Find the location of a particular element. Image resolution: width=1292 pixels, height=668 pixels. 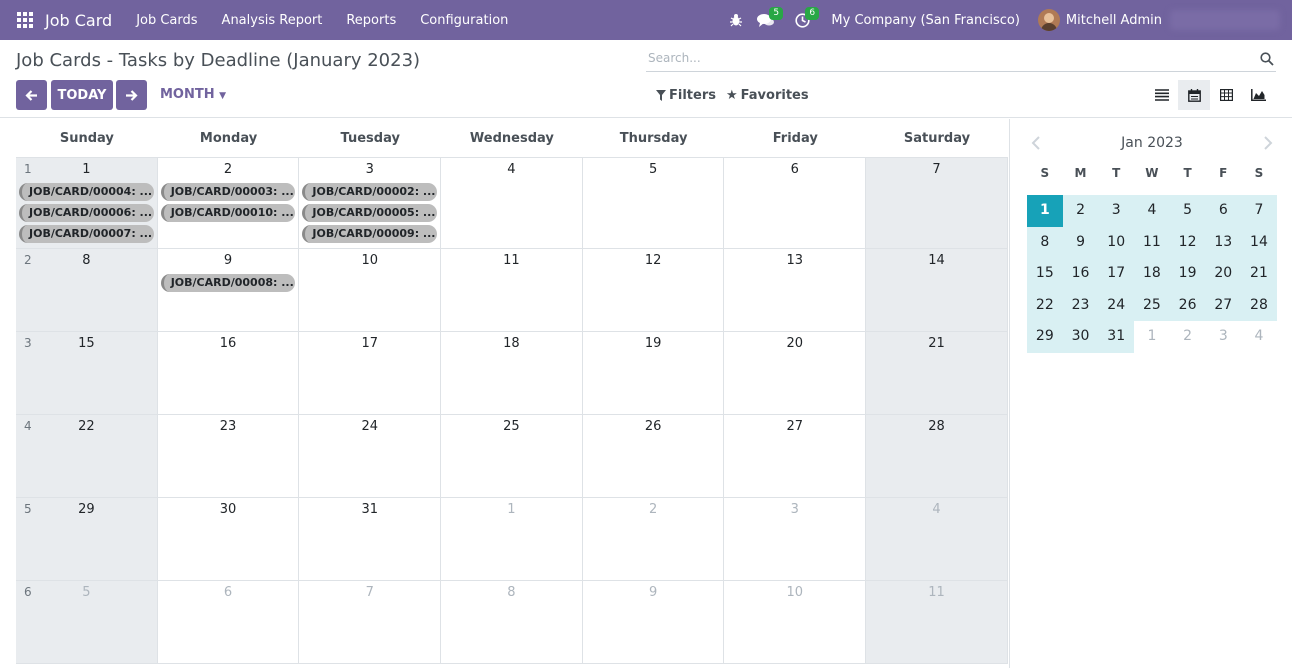

menu-item-analysis-report: Analysis Report is located at coordinates (272, 20).